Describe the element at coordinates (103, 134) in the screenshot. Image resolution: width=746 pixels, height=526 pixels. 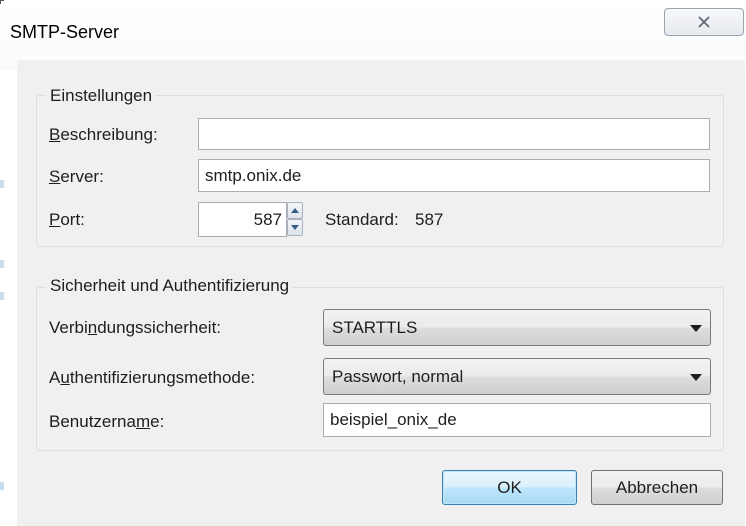
I see `description-label: Beschreibung:` at that location.